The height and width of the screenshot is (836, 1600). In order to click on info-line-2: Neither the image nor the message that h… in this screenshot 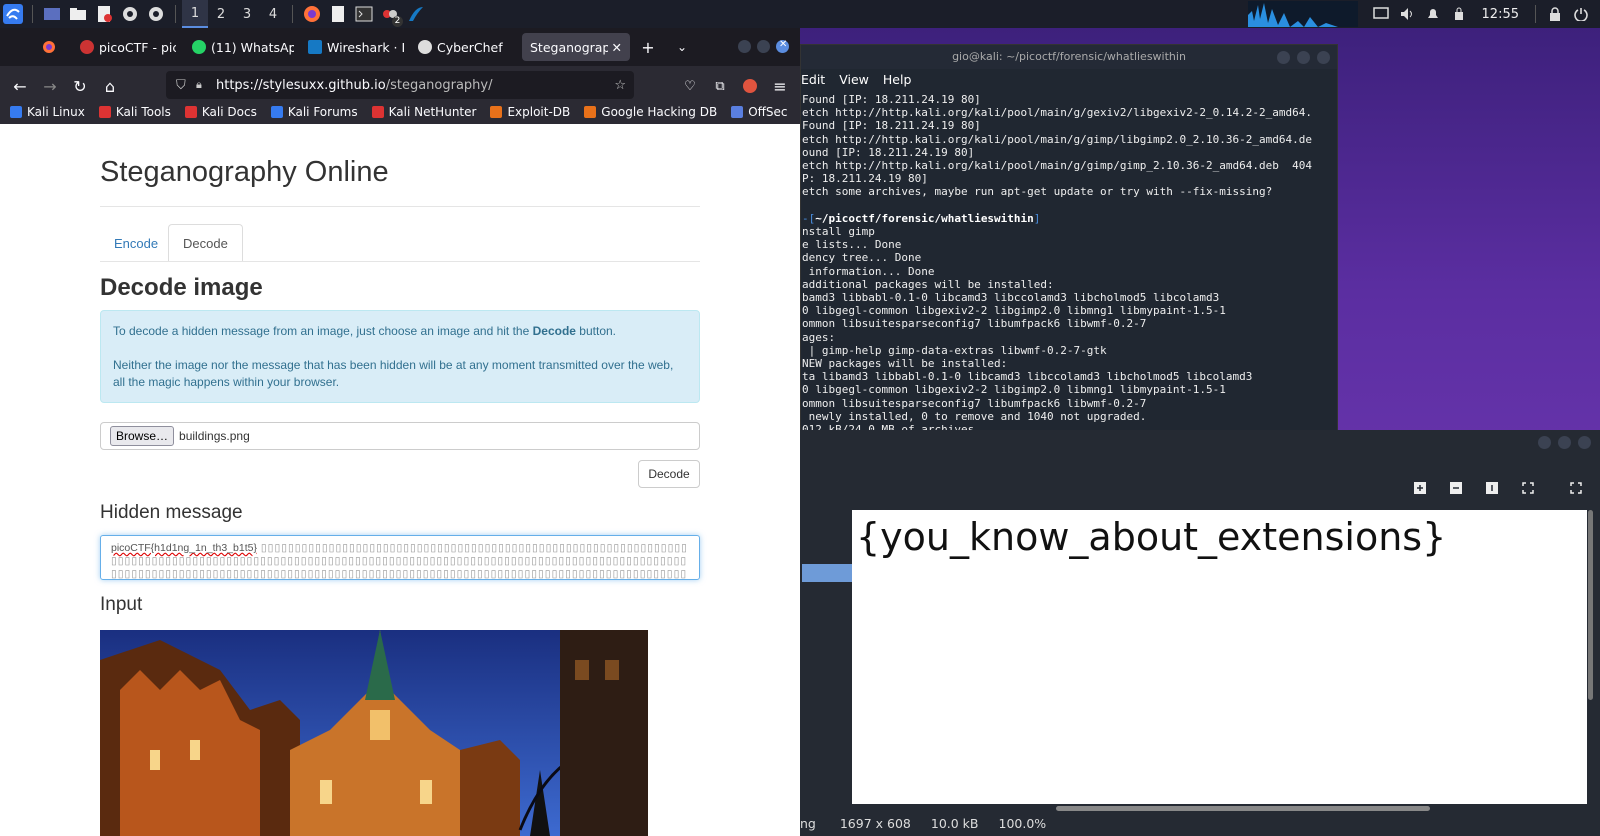, I will do `click(393, 373)`.